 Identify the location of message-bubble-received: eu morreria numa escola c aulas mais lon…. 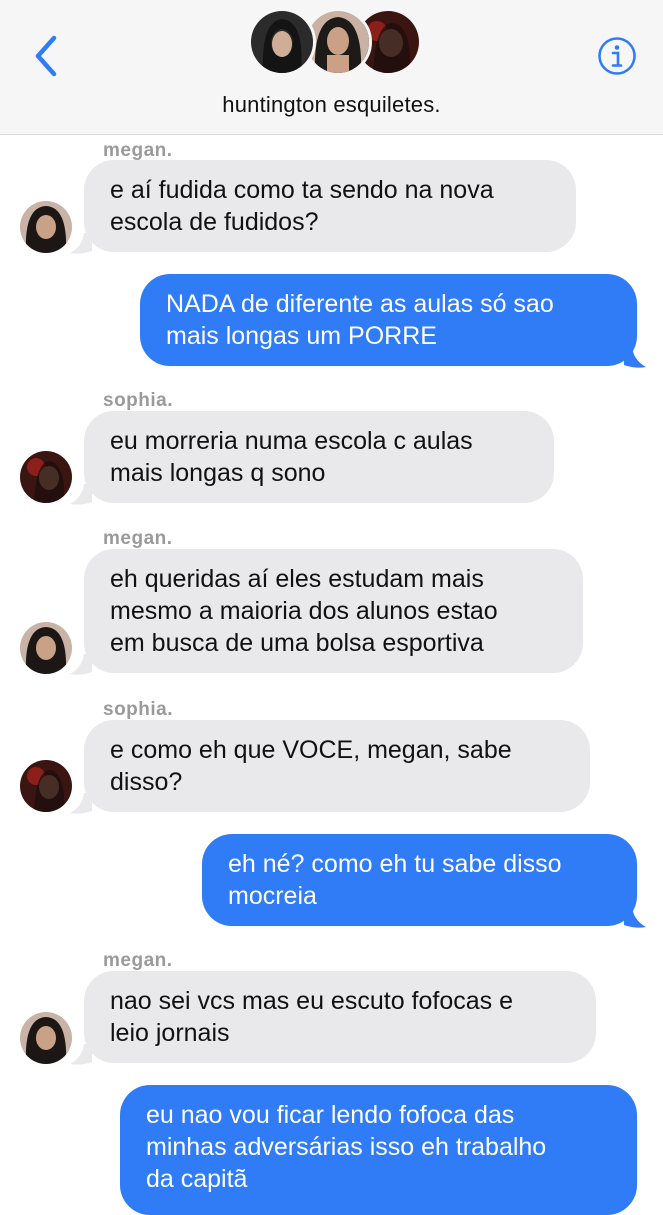
(319, 457).